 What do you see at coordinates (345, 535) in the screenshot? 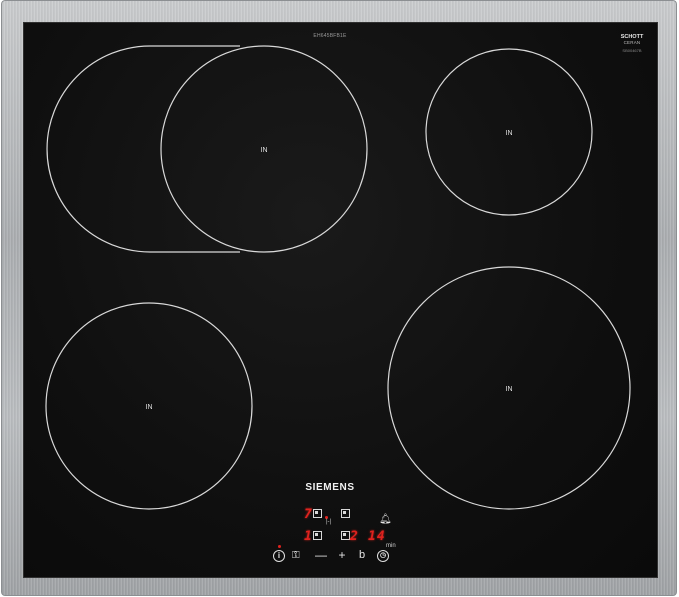
I see `zone-select-bottom-right` at bounding box center [345, 535].